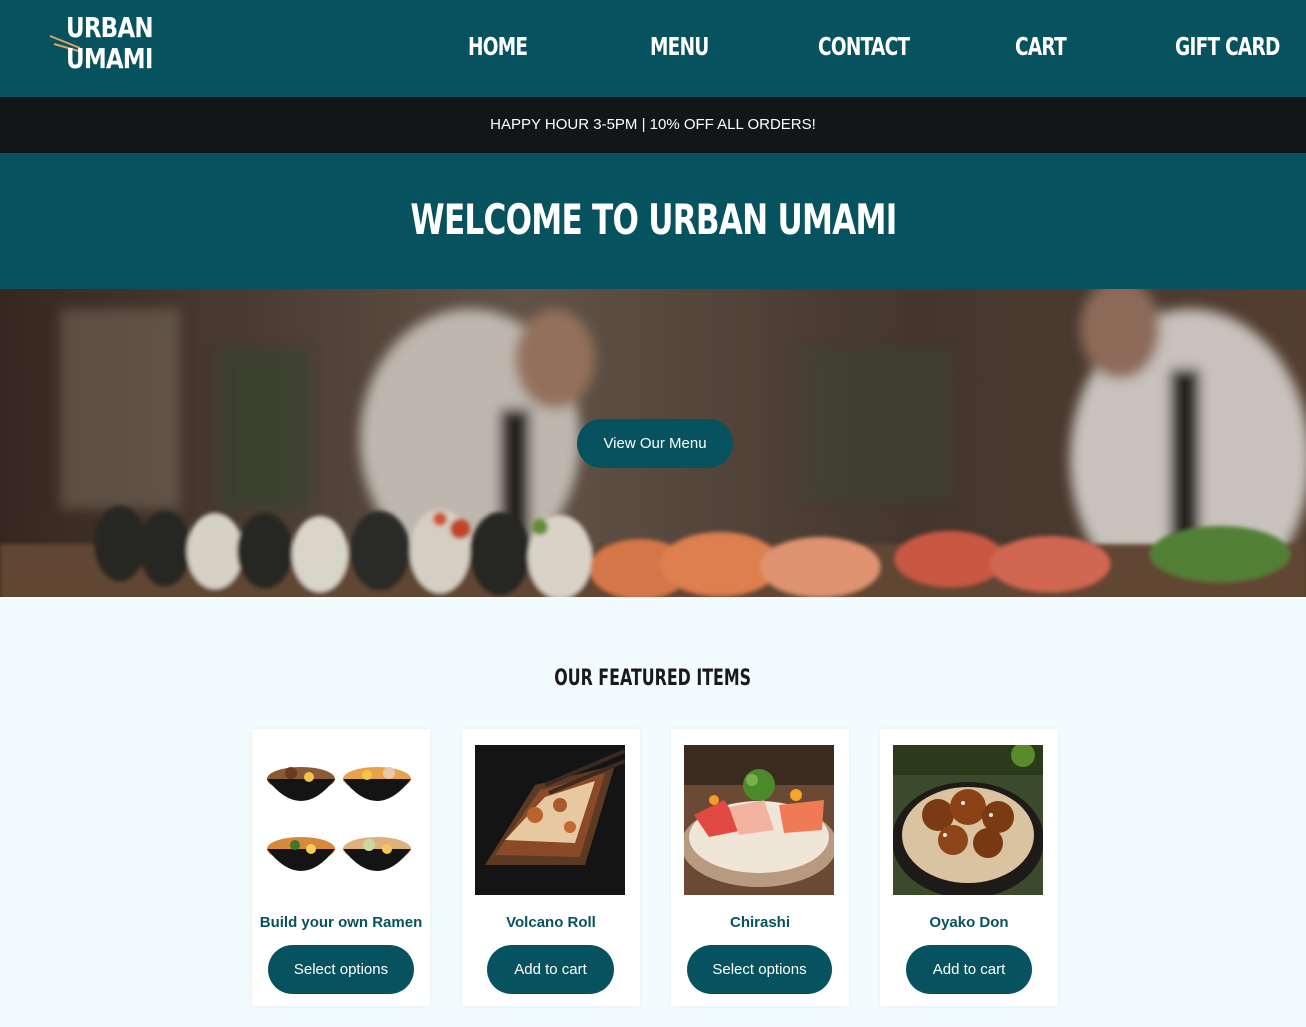 The height and width of the screenshot is (1027, 1306). I want to click on product-card: Oyako Don Add to cart, so click(969, 867).